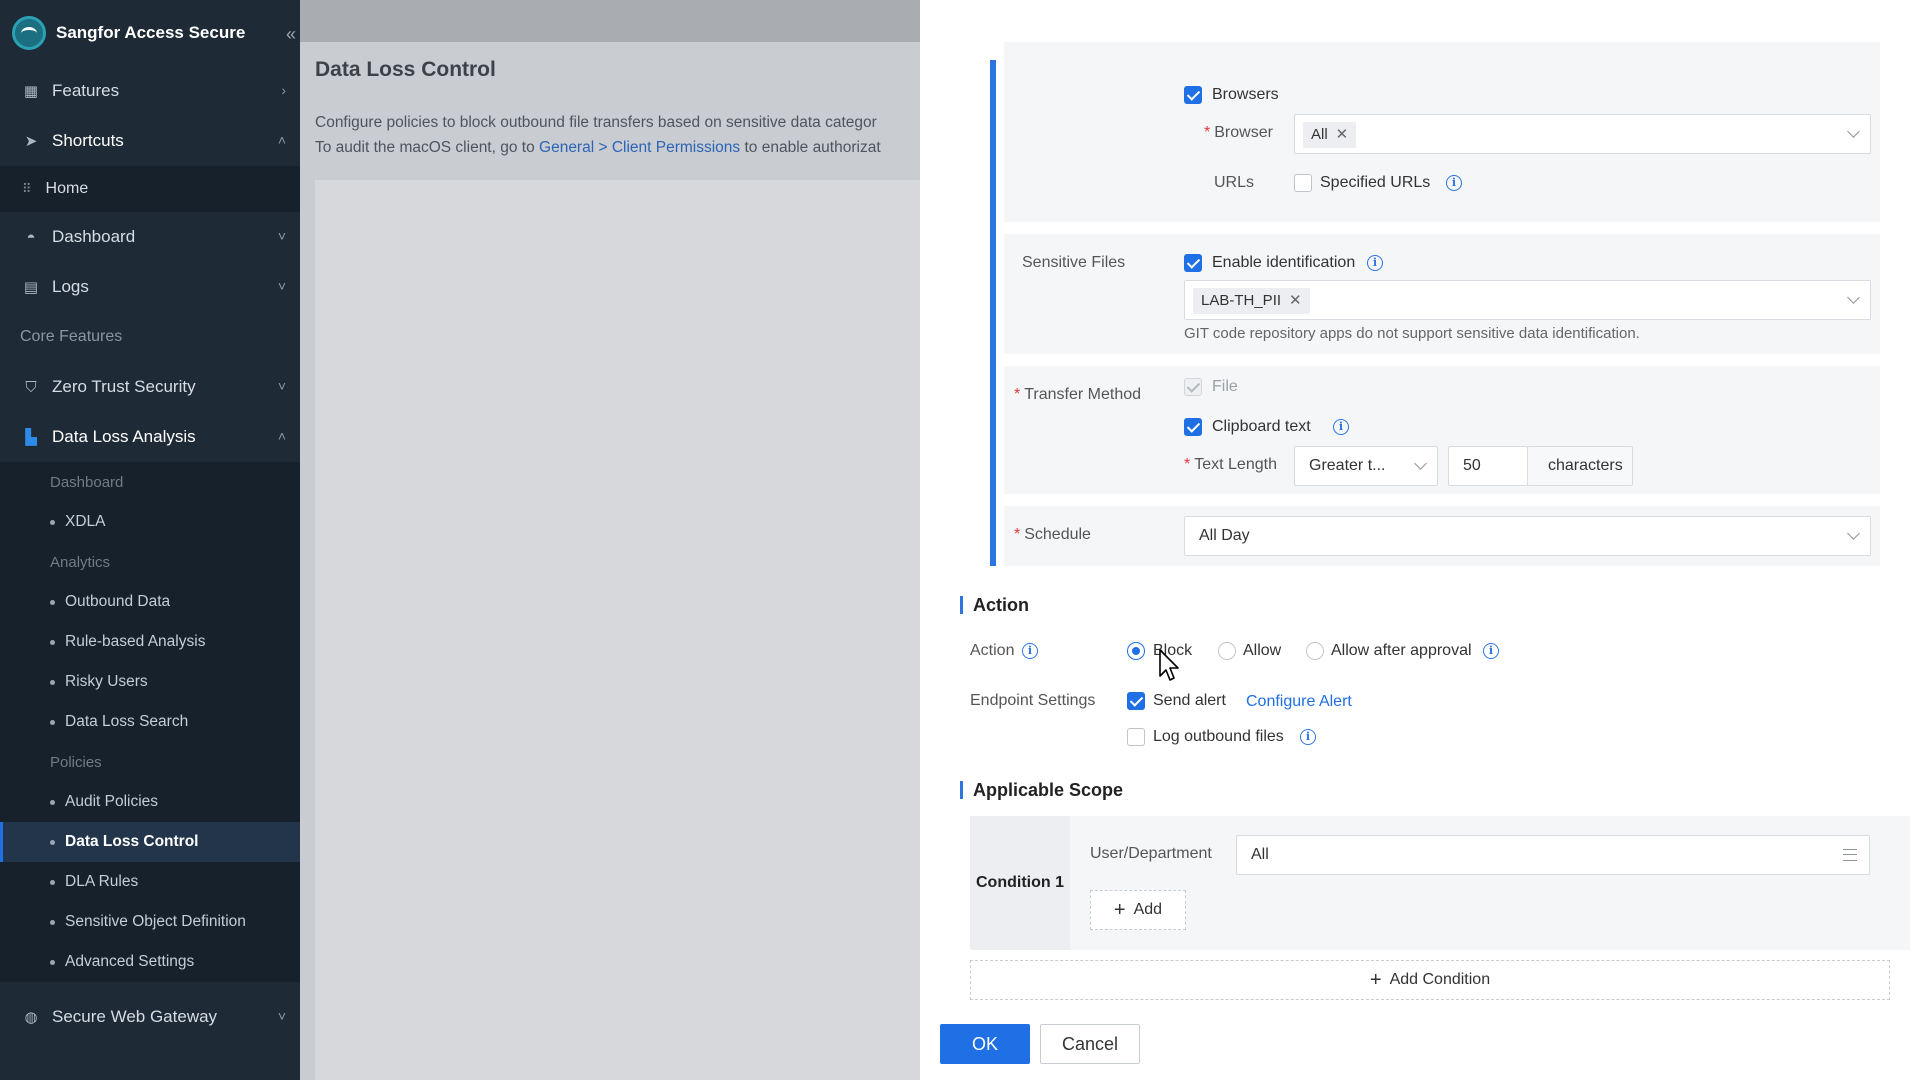  Describe the element at coordinates (150, 189) in the screenshot. I see `sidebar-item-home: ⠿ Home` at that location.